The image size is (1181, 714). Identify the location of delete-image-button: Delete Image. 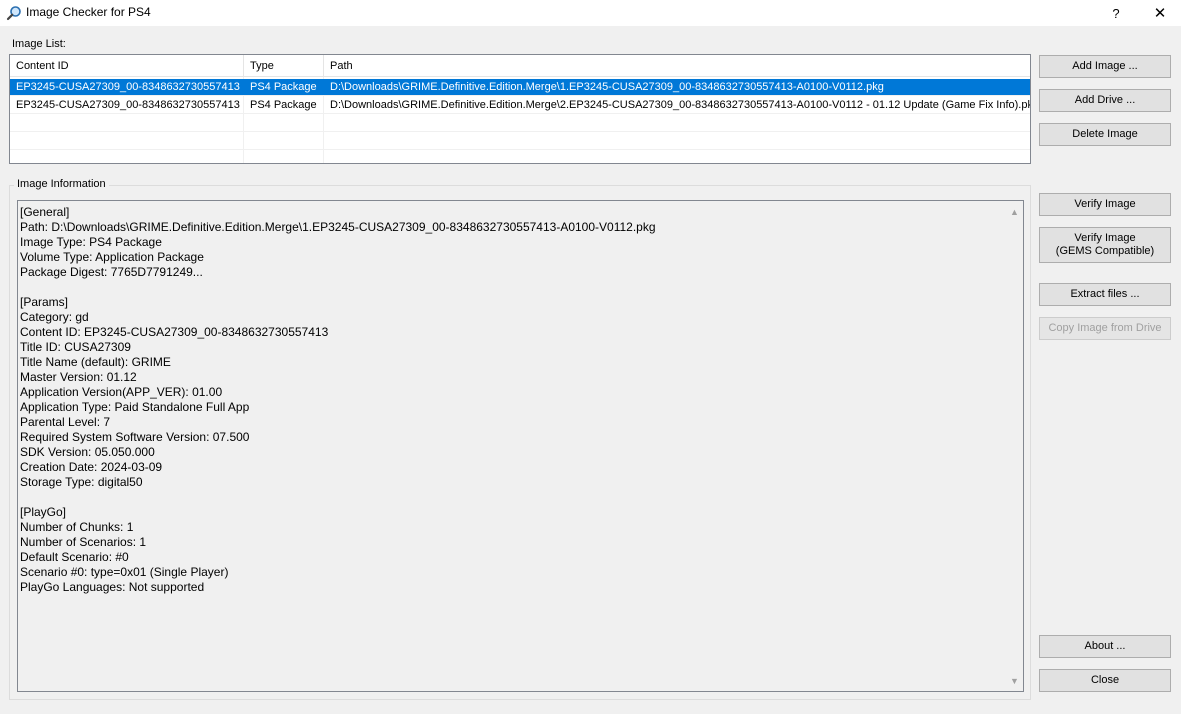
(1105, 134).